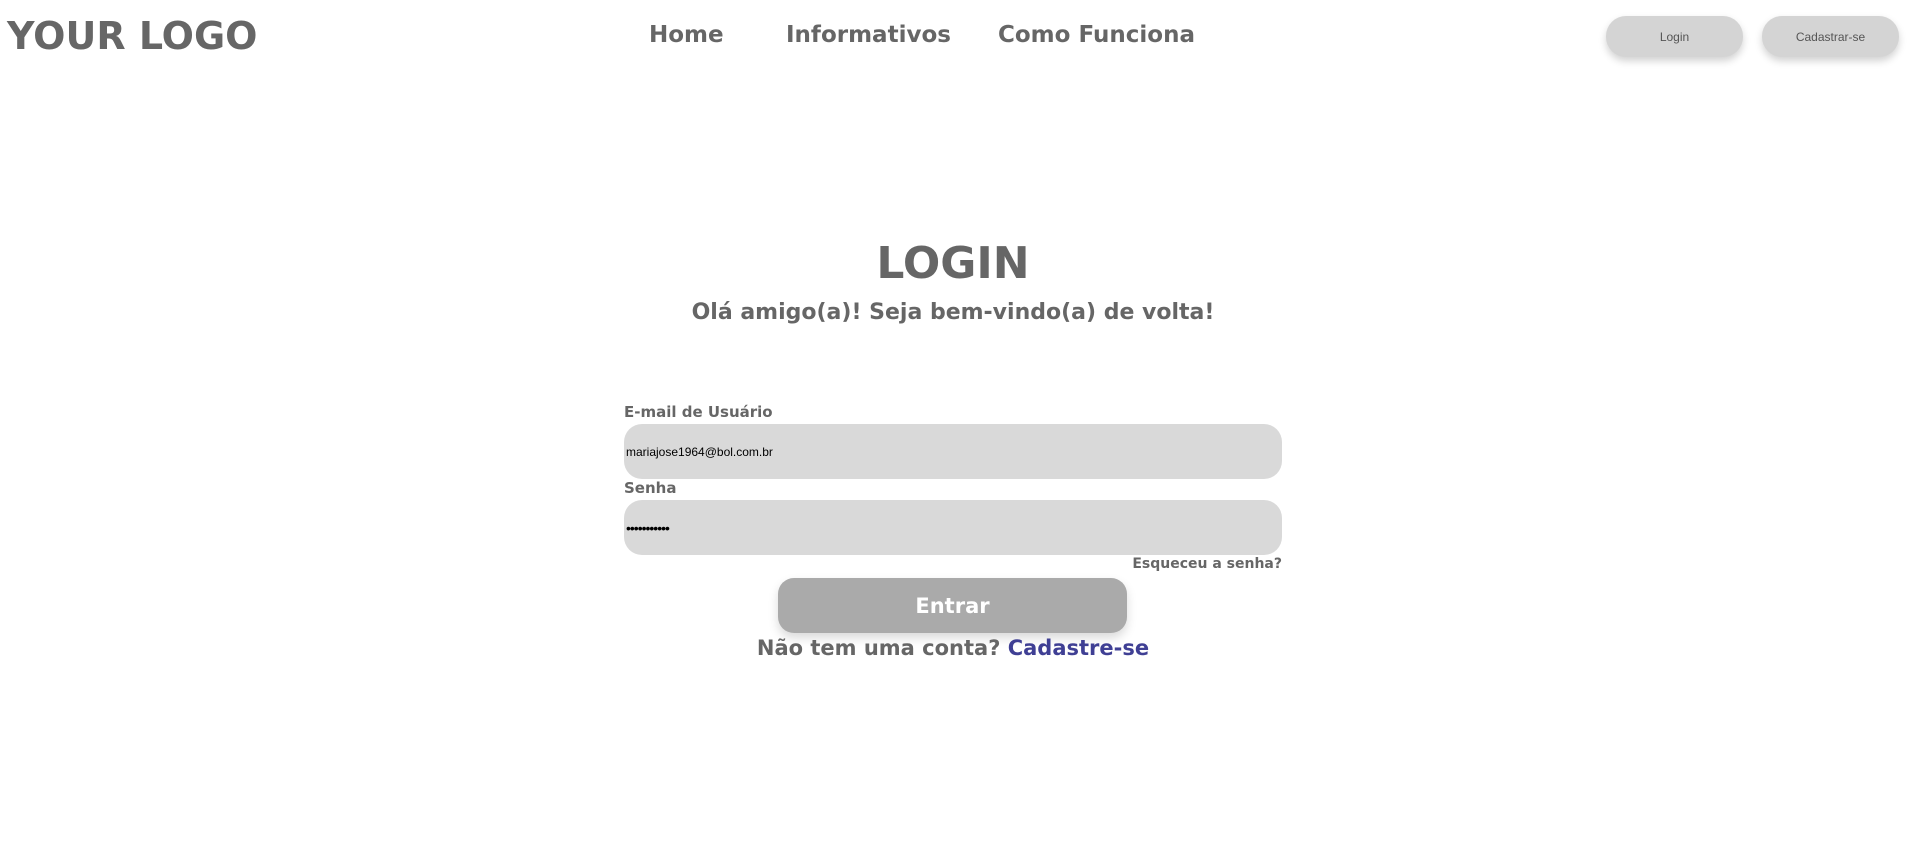 The width and height of the screenshot is (1910, 855). I want to click on nav-como-funciona-link: Como Funciona, so click(1096, 35).